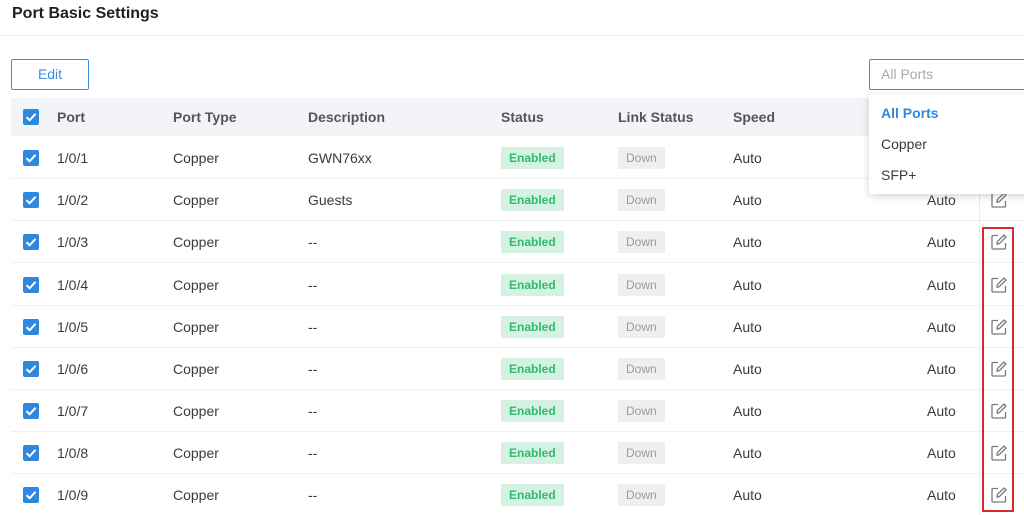 This screenshot has width=1024, height=515. I want to click on select-all-checkbox, so click(31, 117).